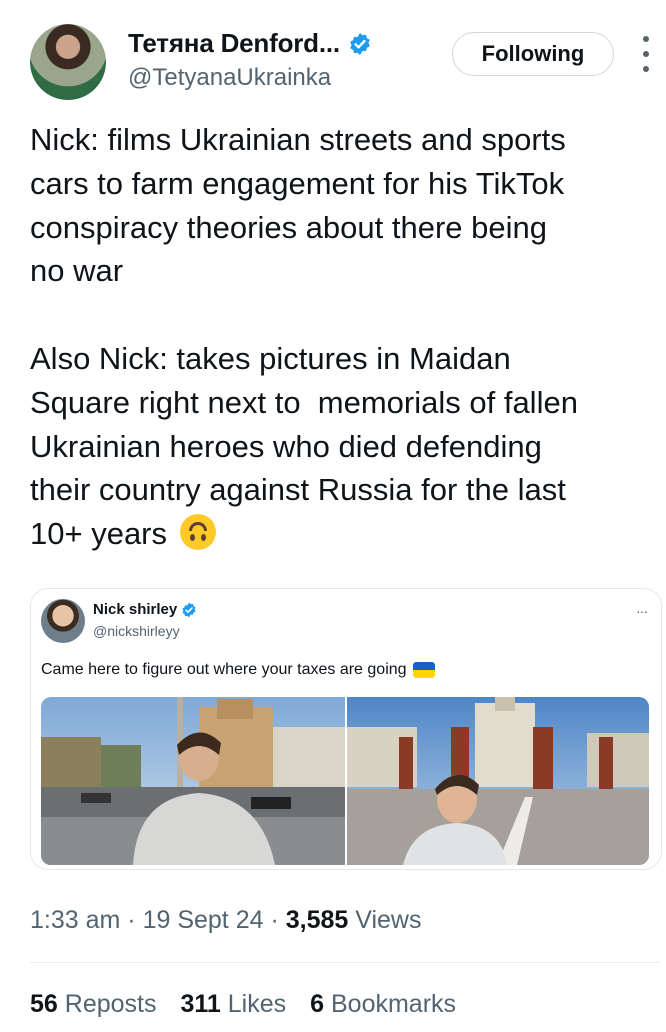 This screenshot has width=666, height=1032. Describe the element at coordinates (304, 402) in the screenshot. I see `tweet-line: Square right next to memorials of fallen` at that location.